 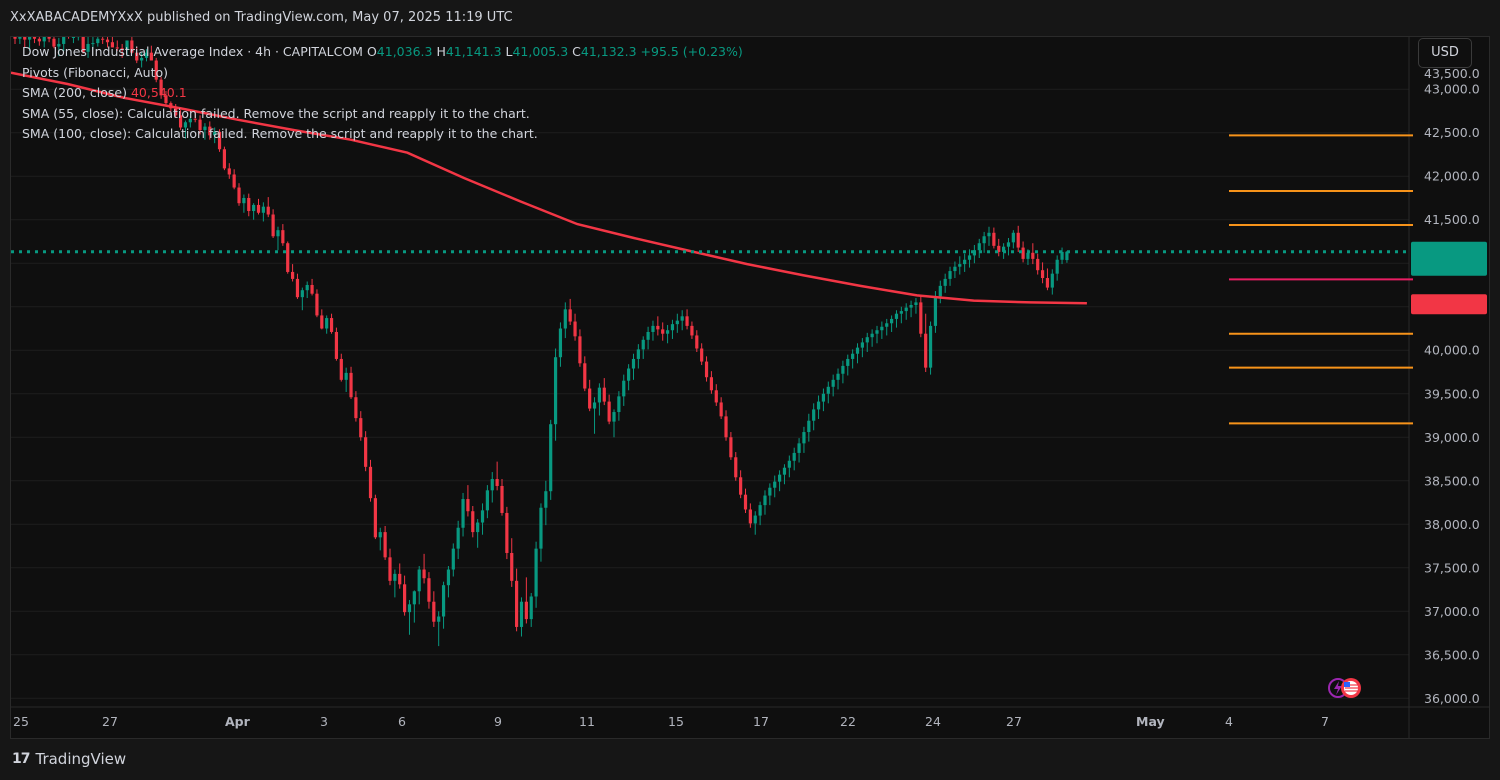 What do you see at coordinates (1321, 279) in the screenshot?
I see `pivot-levels` at bounding box center [1321, 279].